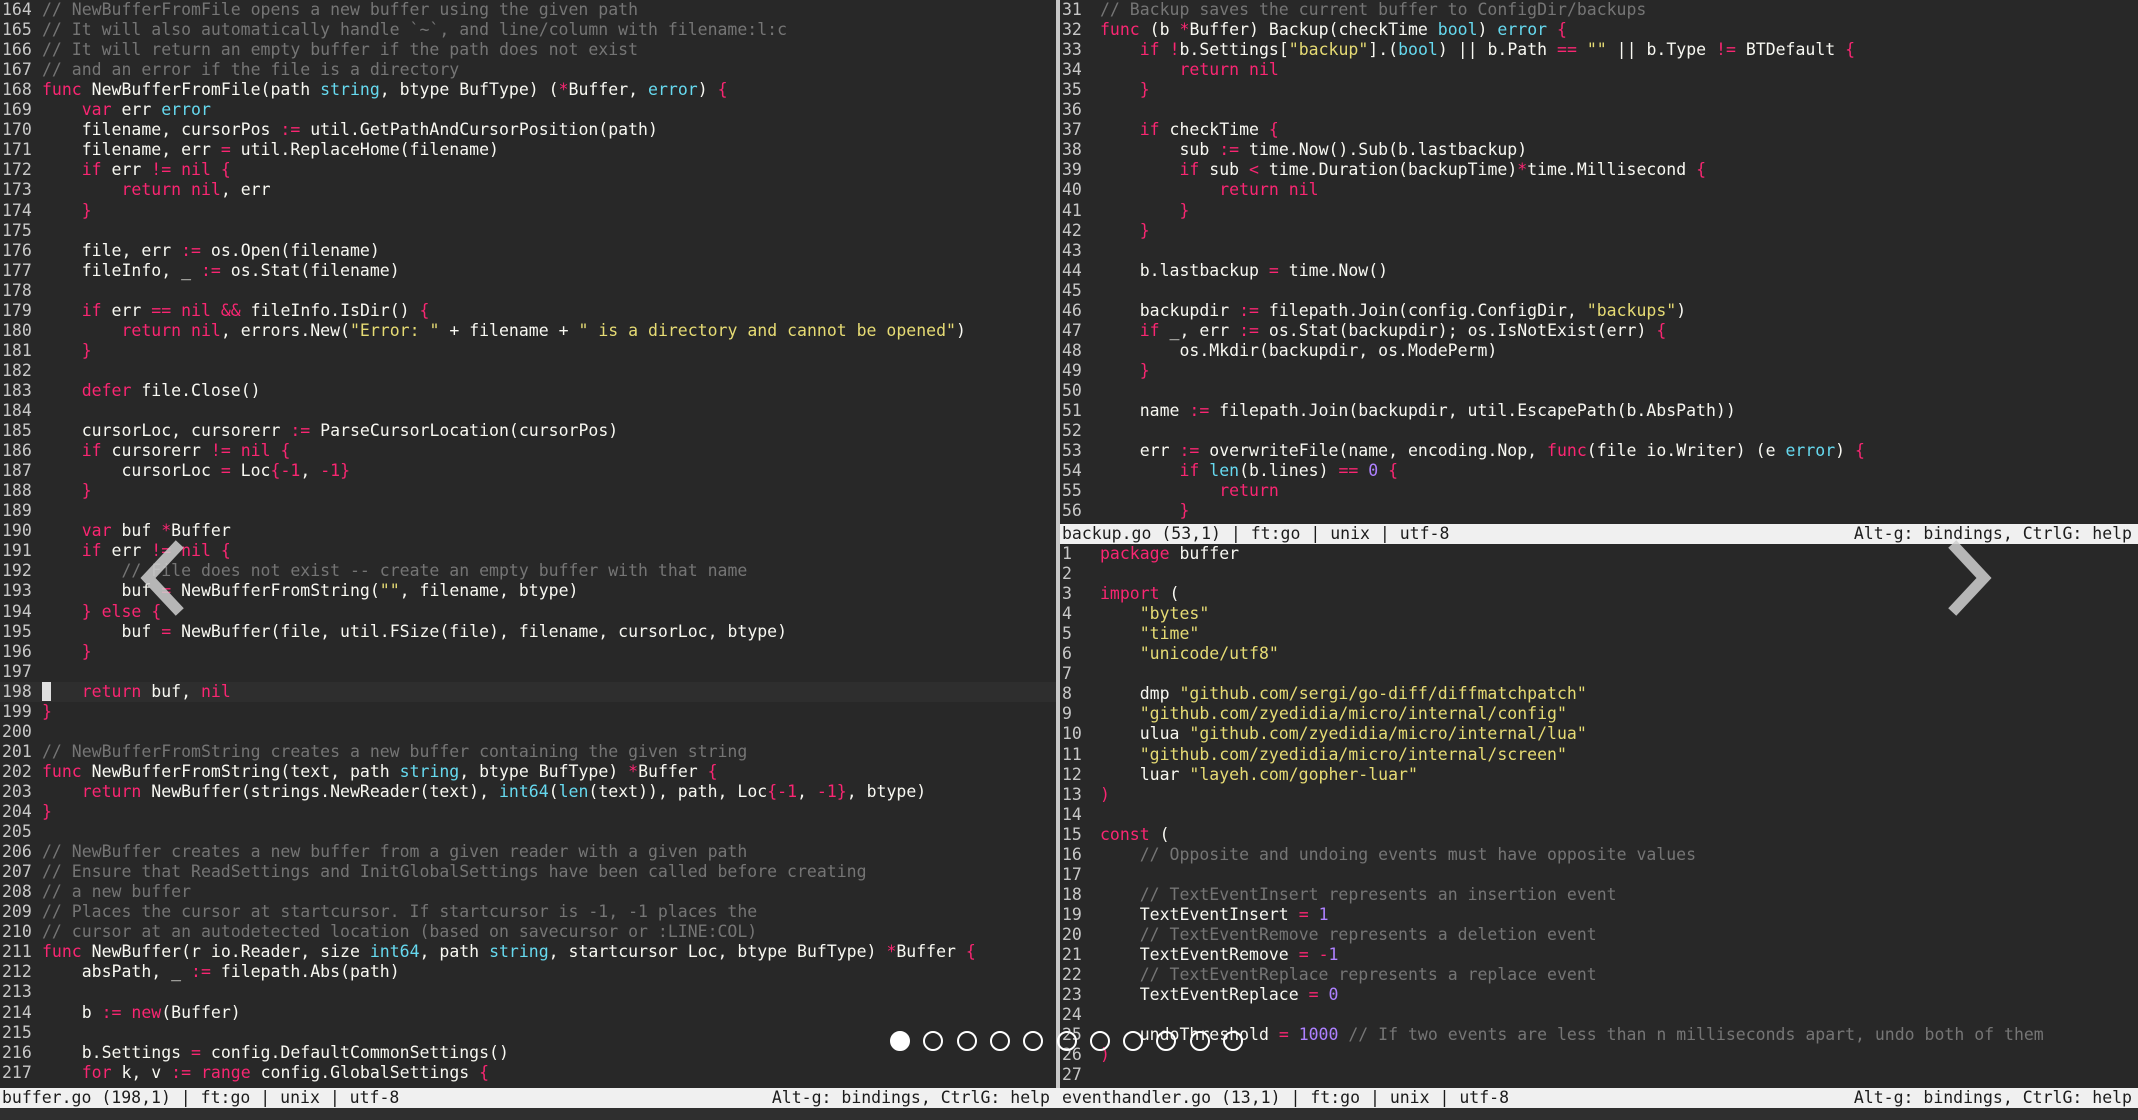 The height and width of the screenshot is (1120, 2138). I want to click on line-number: 181, so click(17, 350).